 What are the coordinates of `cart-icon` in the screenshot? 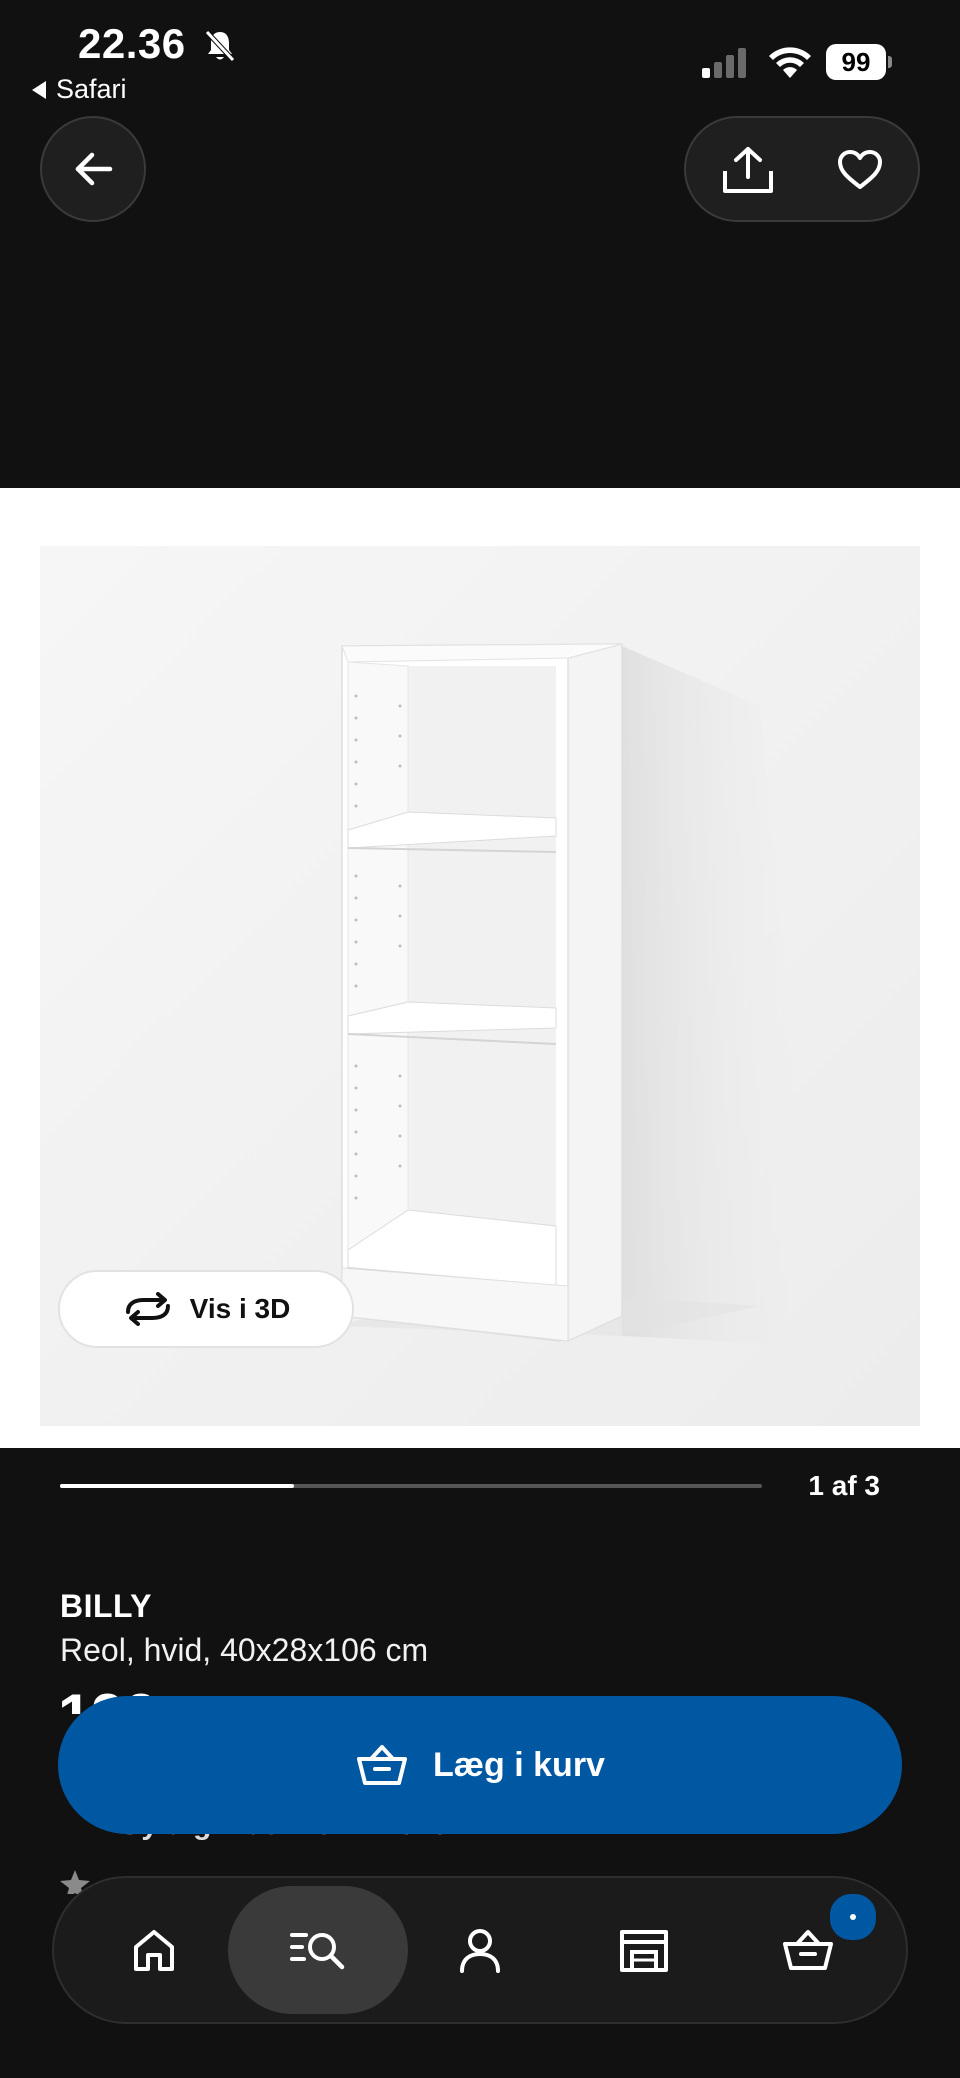 It's located at (808, 1950).